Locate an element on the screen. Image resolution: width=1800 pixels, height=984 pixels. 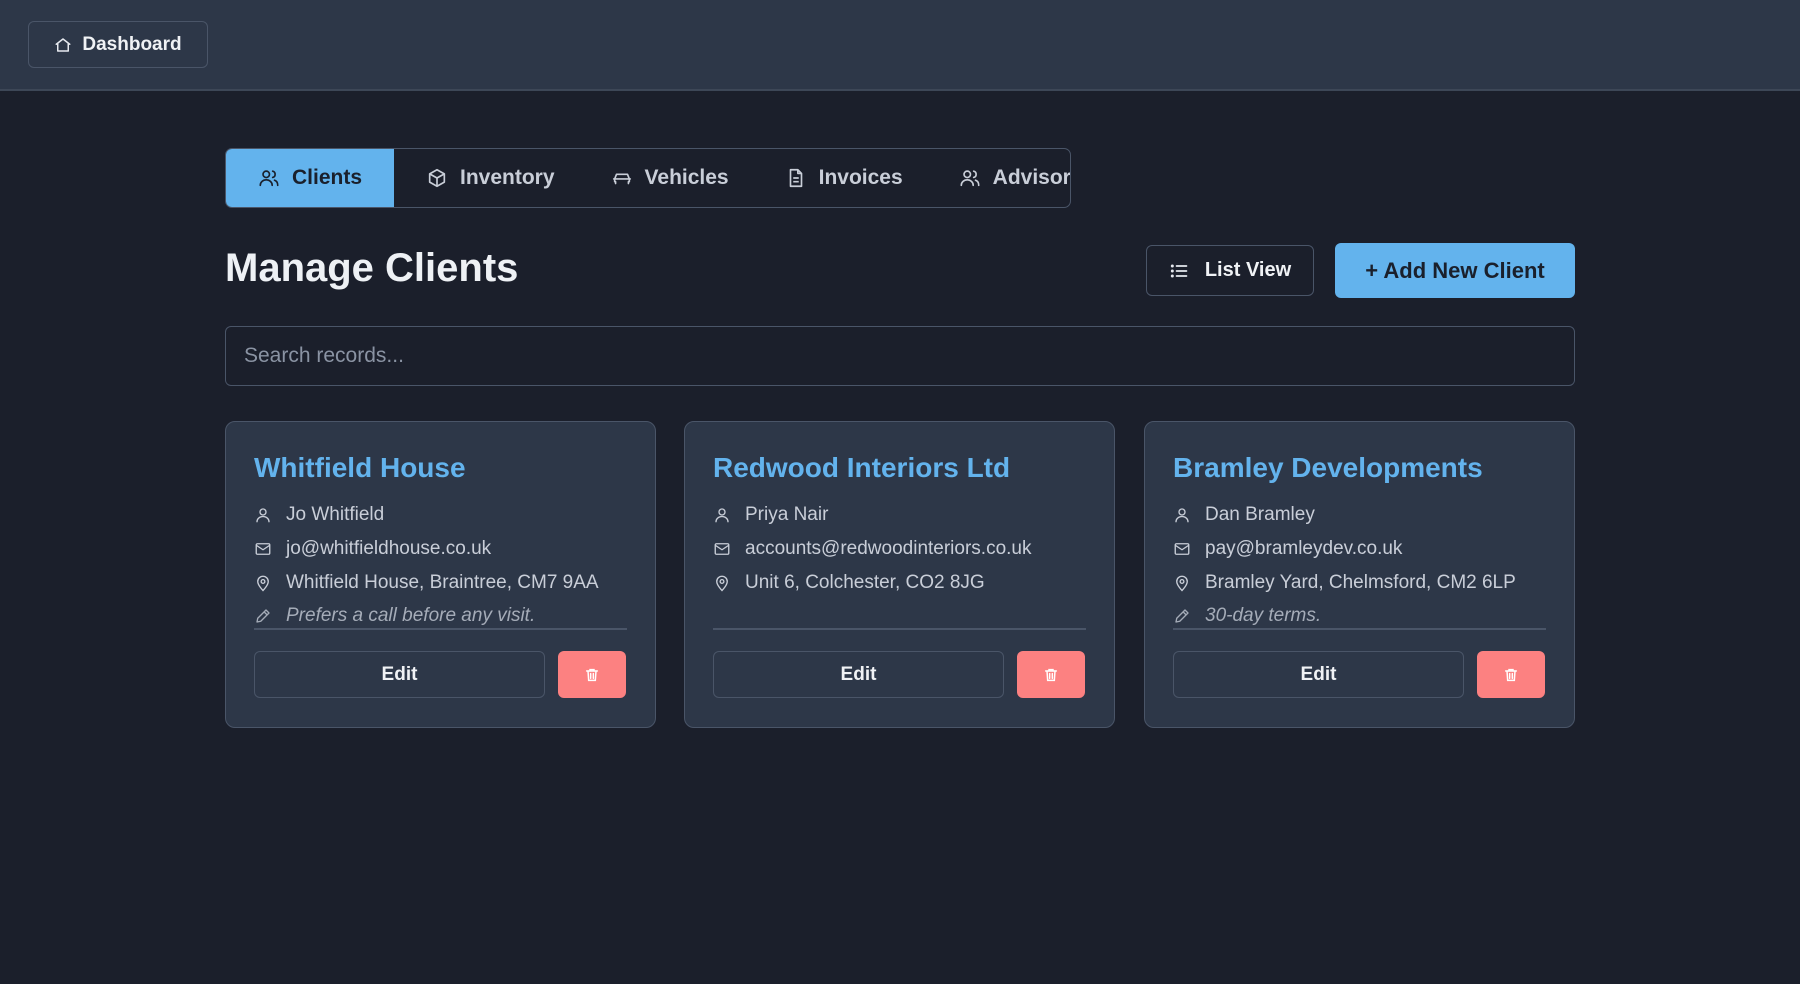
contact-row: Jo Whitfield is located at coordinates (319, 515).